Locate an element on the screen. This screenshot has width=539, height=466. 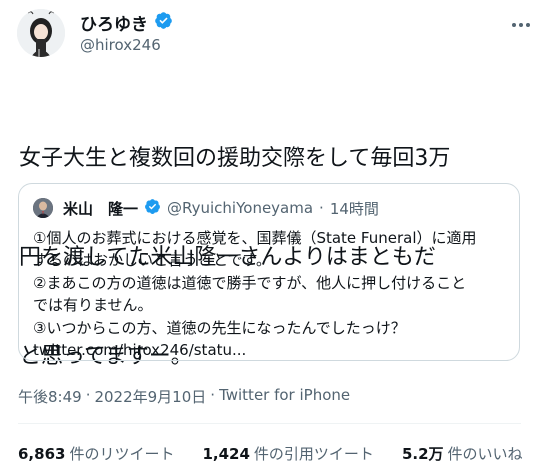
retweet-count: 6,863 is located at coordinates (42, 454).